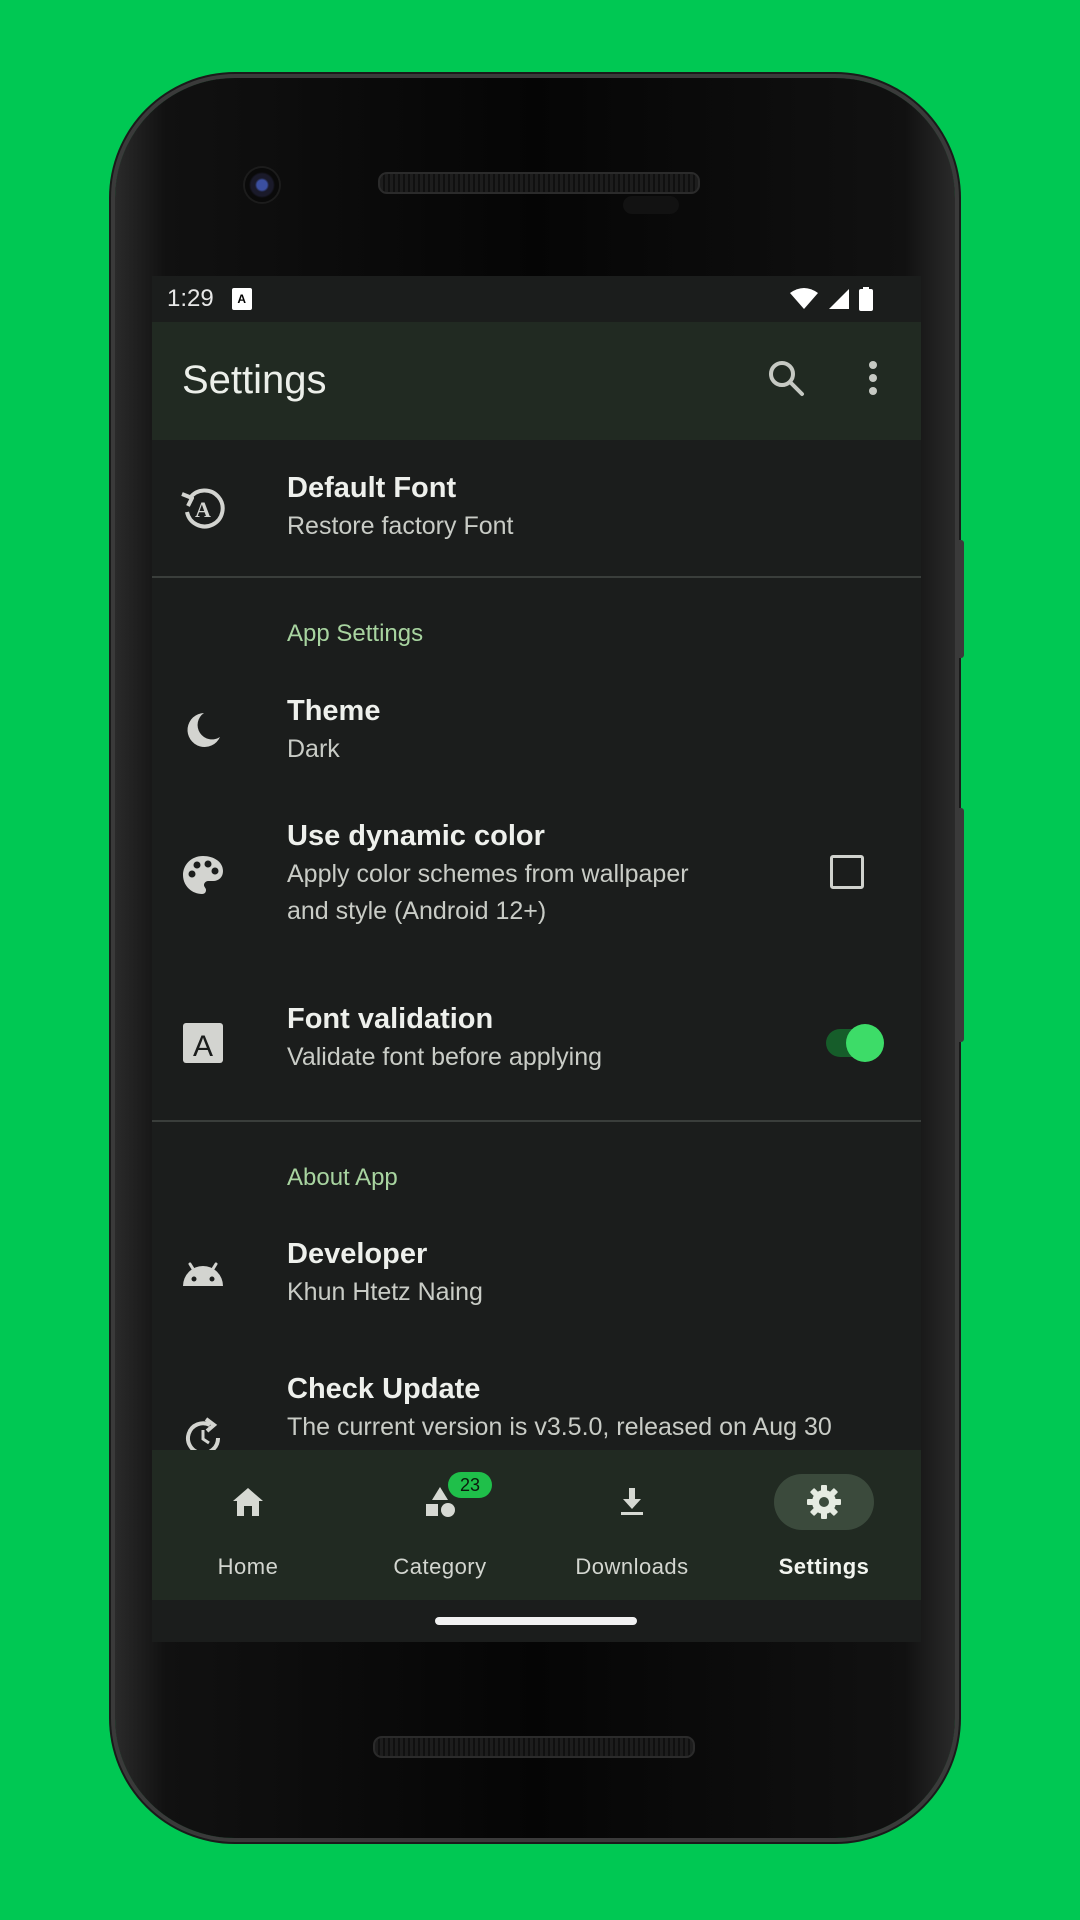 This screenshot has height=1920, width=1080. I want to click on gesture-area, so click(536, 1621).